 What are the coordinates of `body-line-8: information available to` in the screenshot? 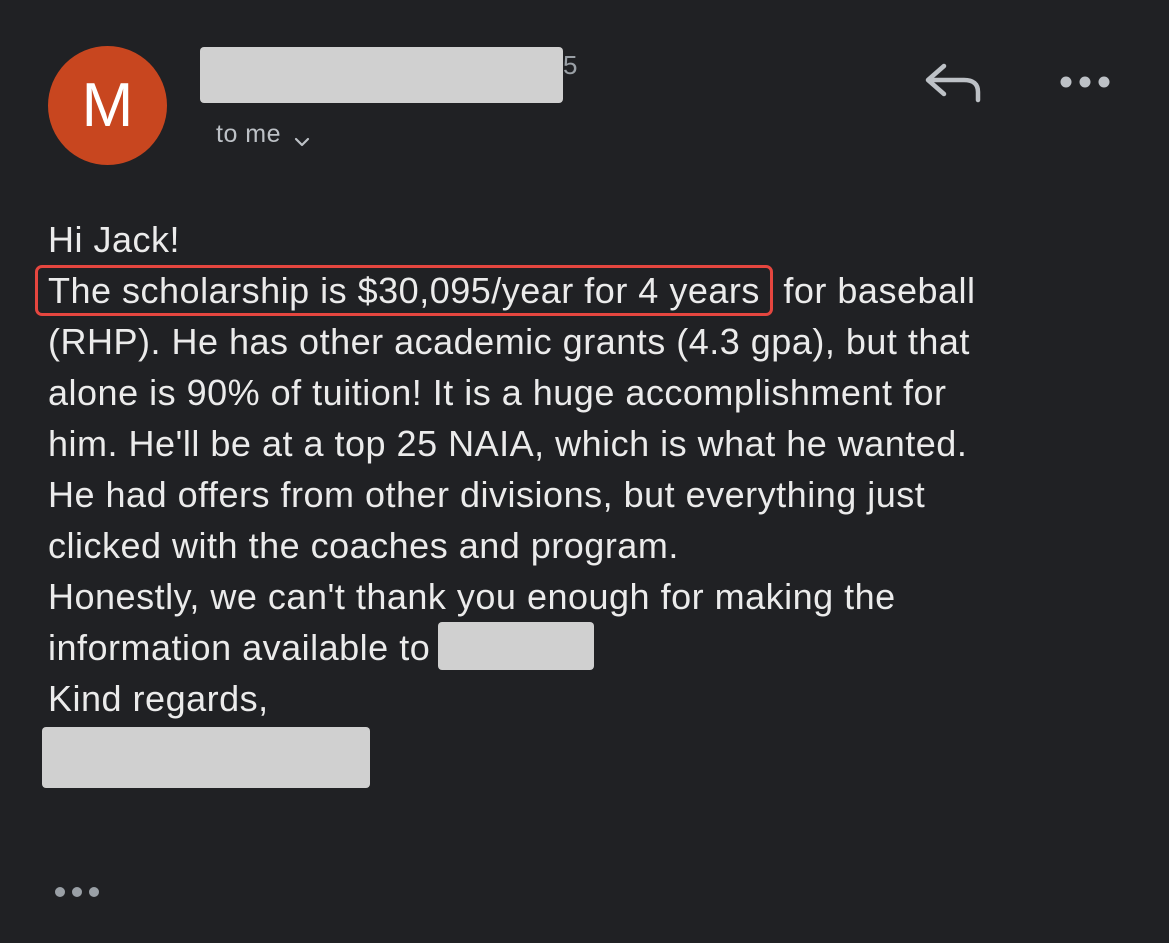 It's located at (578, 647).